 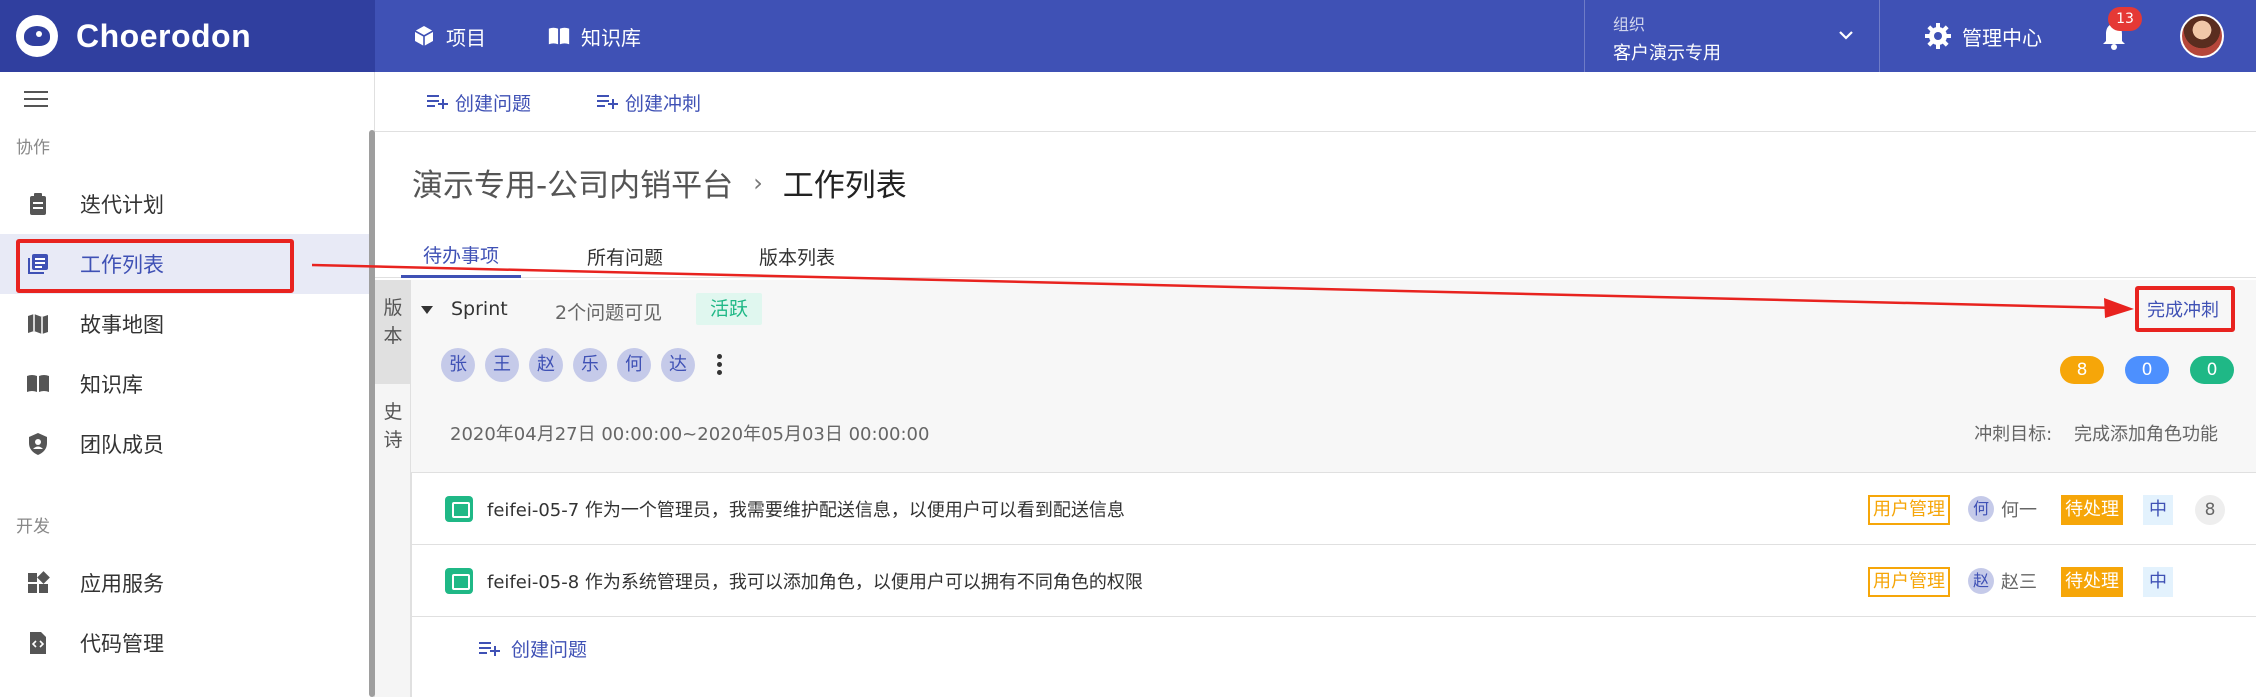 What do you see at coordinates (502, 365) in the screenshot?
I see `avatar: 王` at bounding box center [502, 365].